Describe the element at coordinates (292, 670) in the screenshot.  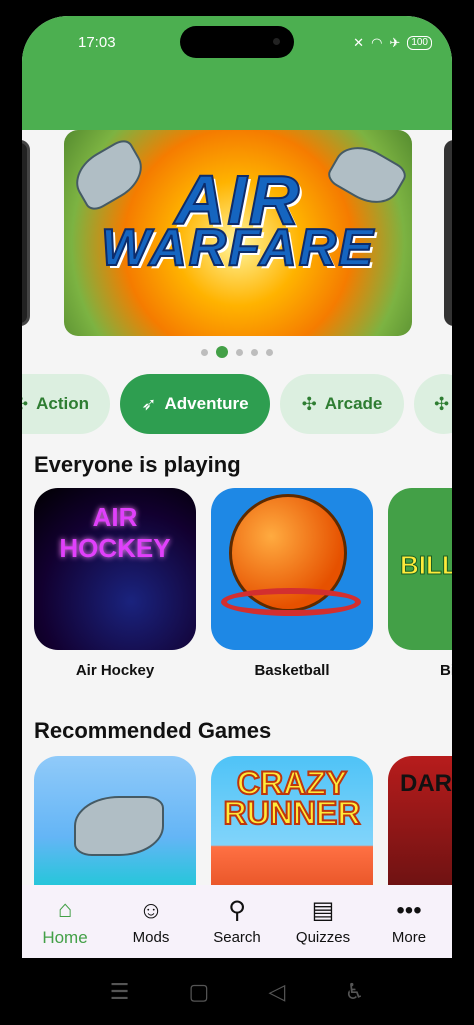
I see `game-name: Basketball` at that location.